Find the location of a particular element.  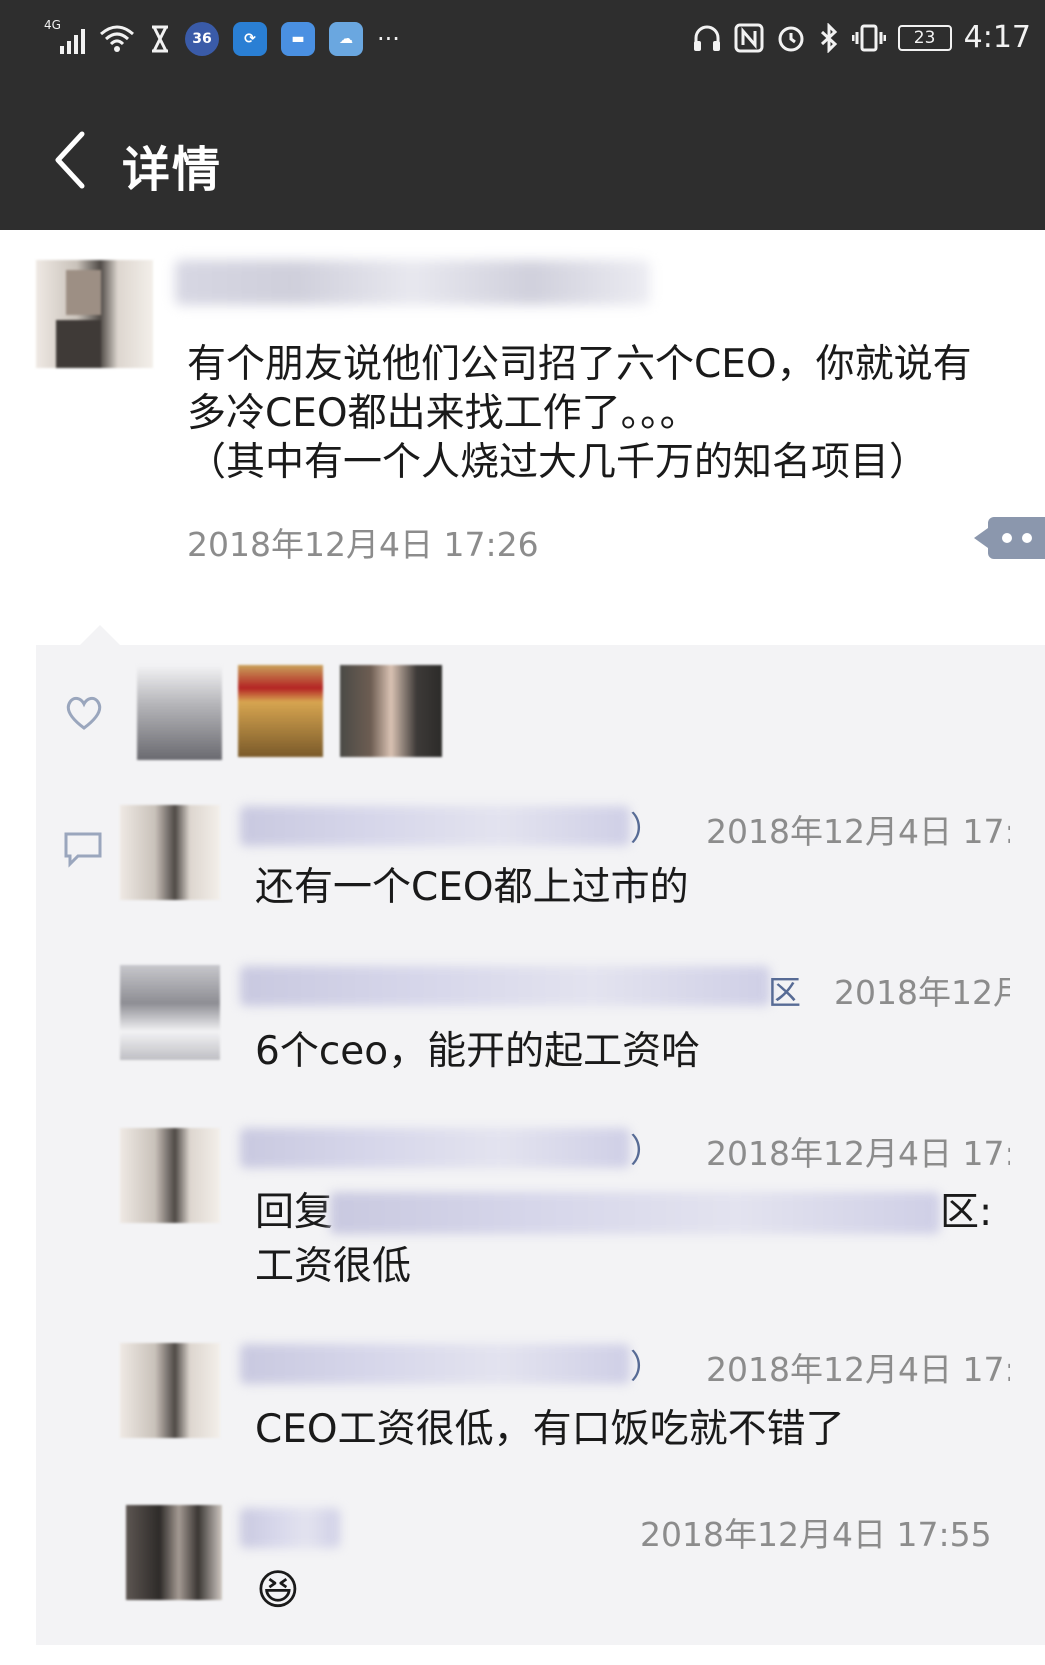

comment-text: CEO工资很低，有口饭吃就不错了 is located at coordinates (550, 1429).